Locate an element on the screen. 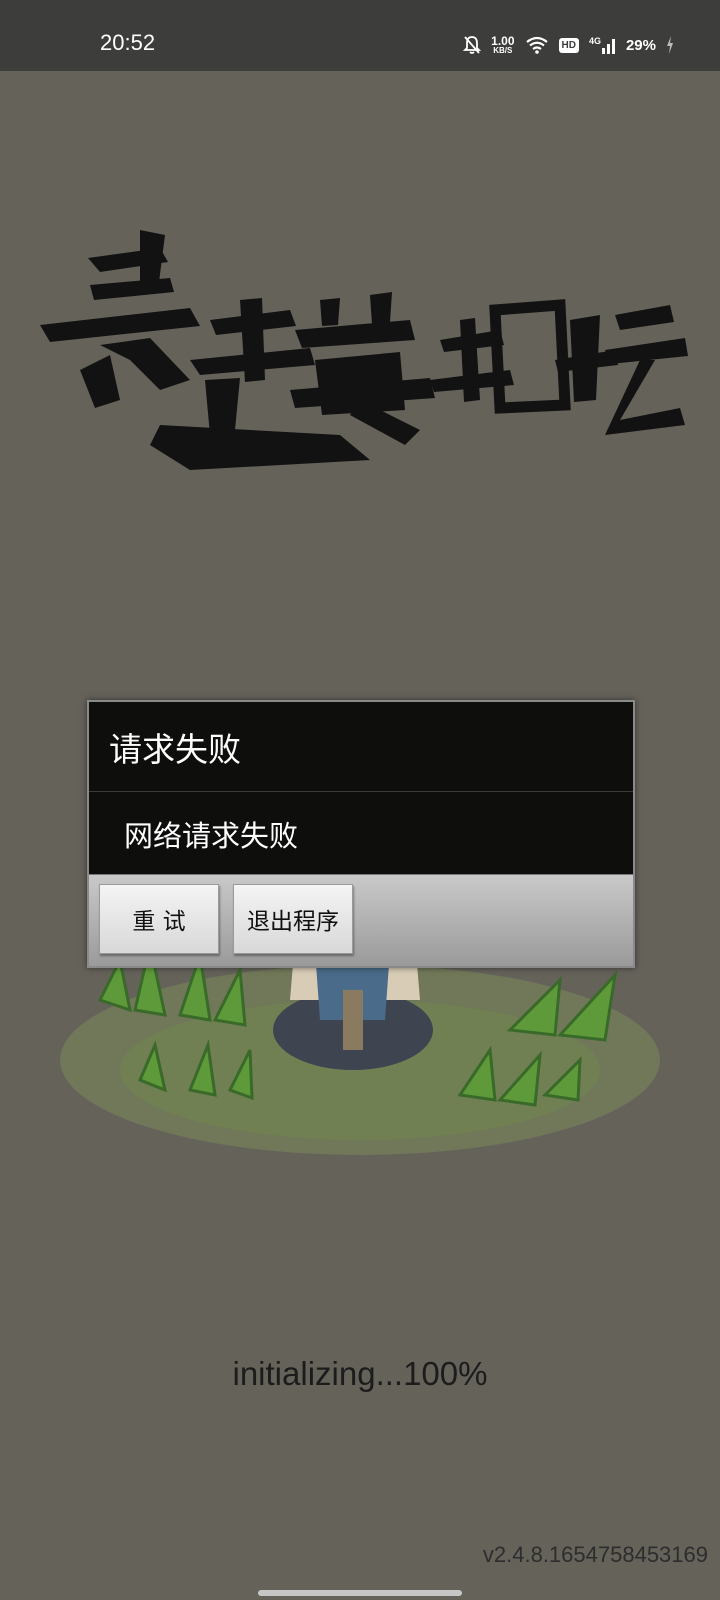 Image resolution: width=720 pixels, height=1600 pixels. dialog-title: 请求失败 is located at coordinates (175, 749).